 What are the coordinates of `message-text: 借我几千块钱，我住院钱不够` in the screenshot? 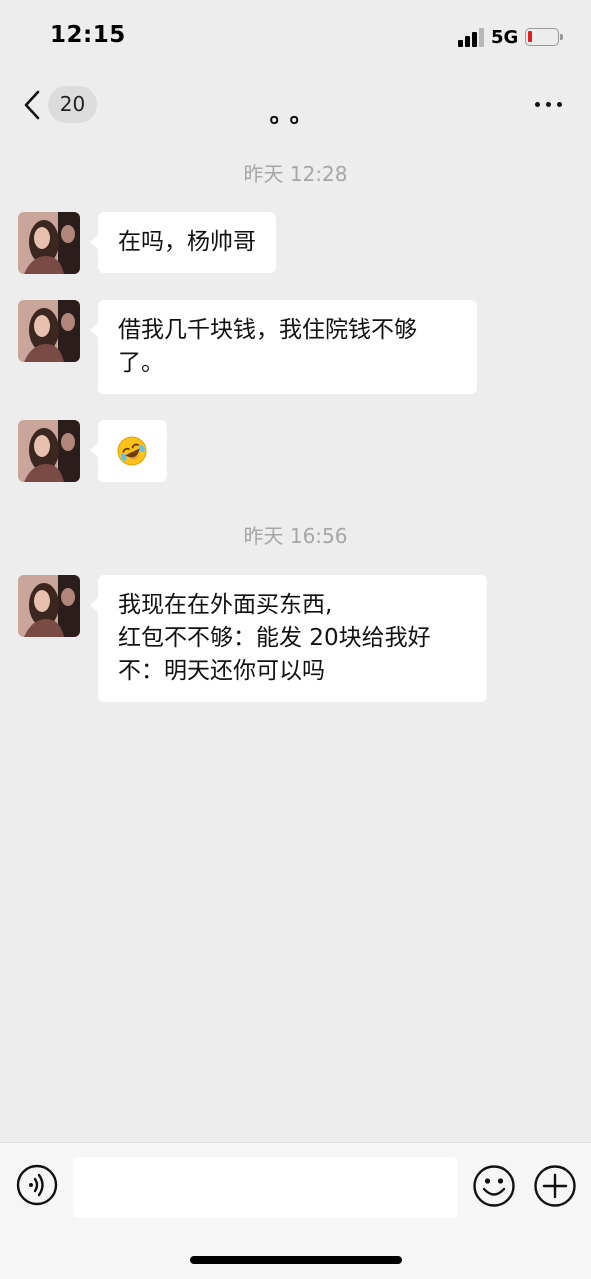 It's located at (267, 330).